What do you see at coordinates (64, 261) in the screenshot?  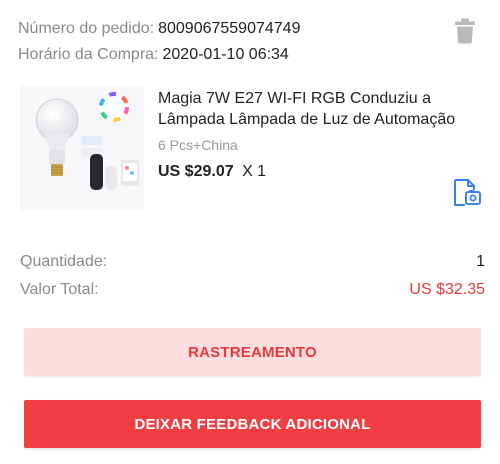 I see `quantity-label: Quantidade:` at bounding box center [64, 261].